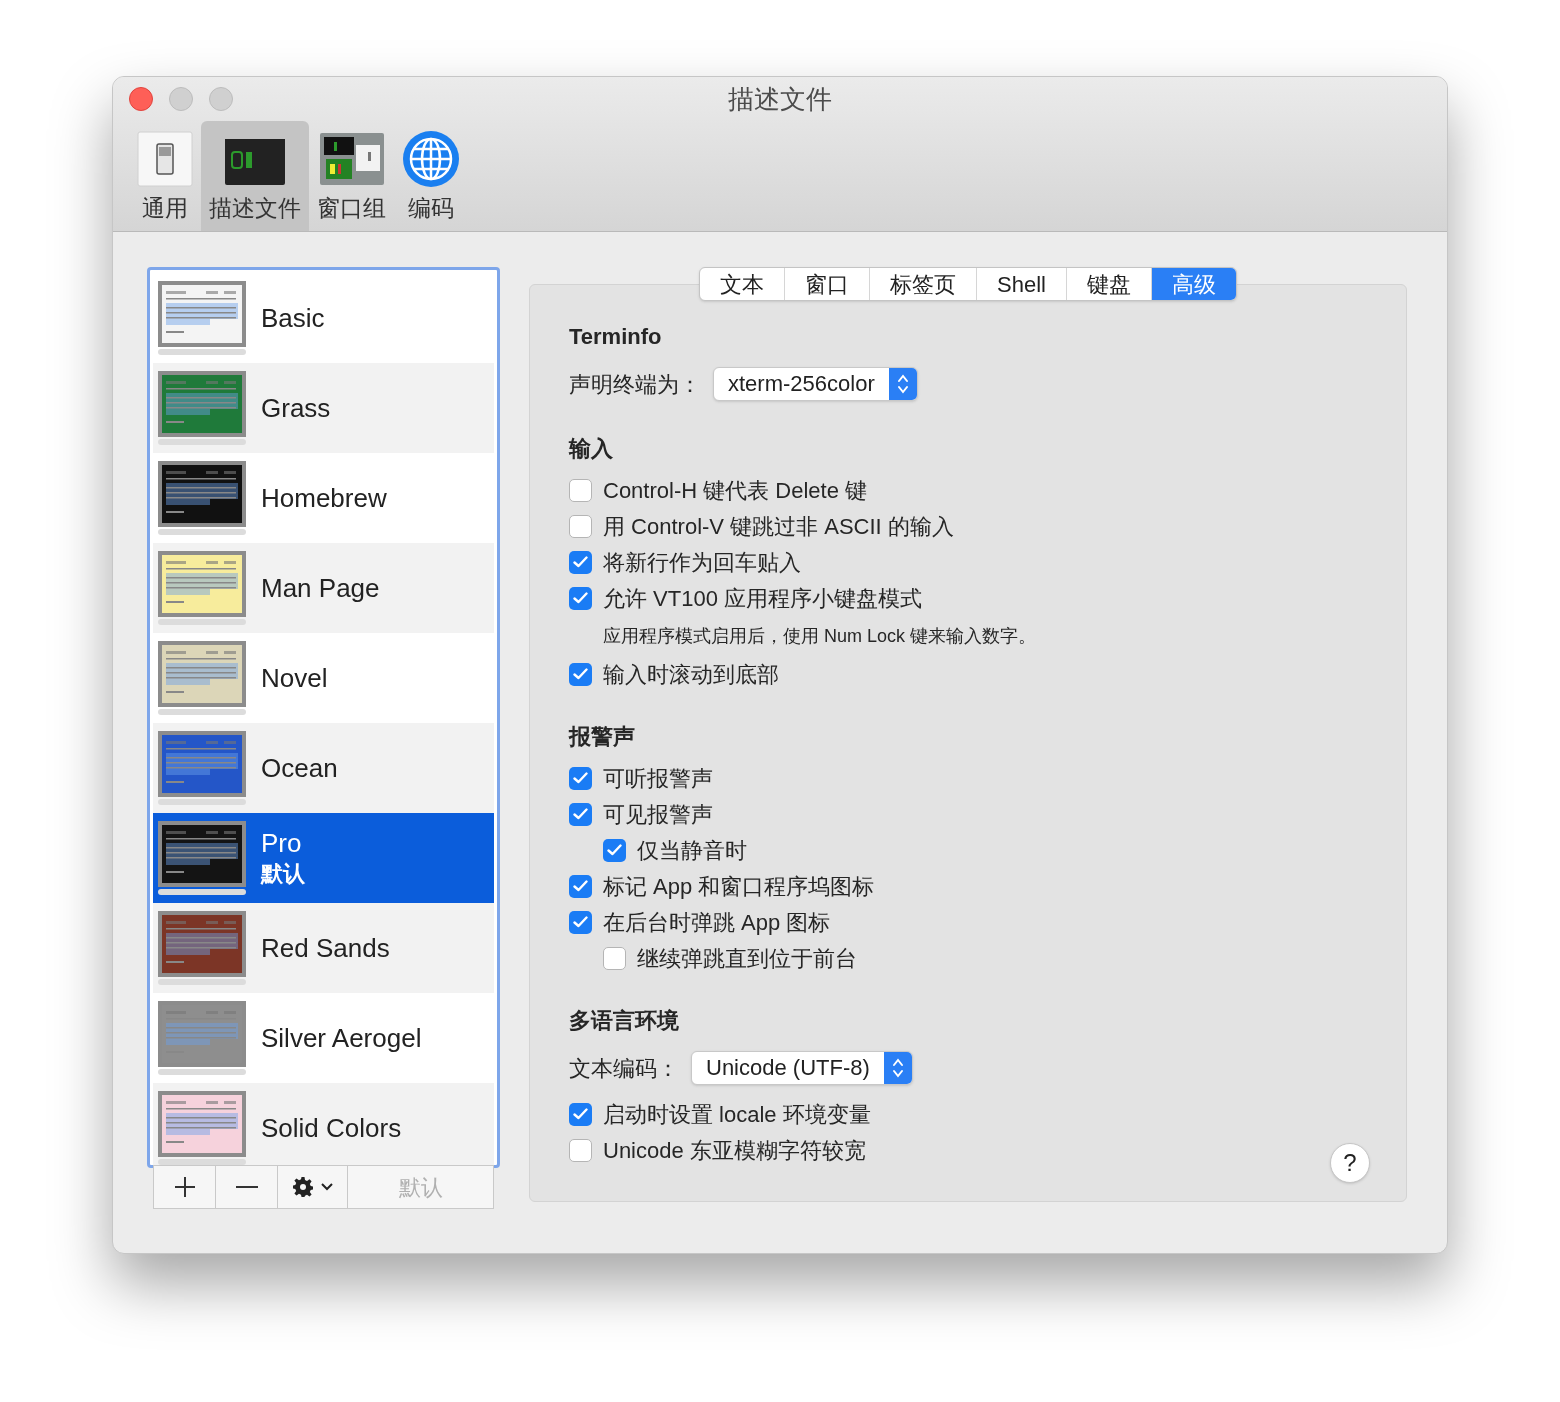 This screenshot has height=1402, width=1560. Describe the element at coordinates (299, 768) in the screenshot. I see `profile-name: Ocean` at that location.